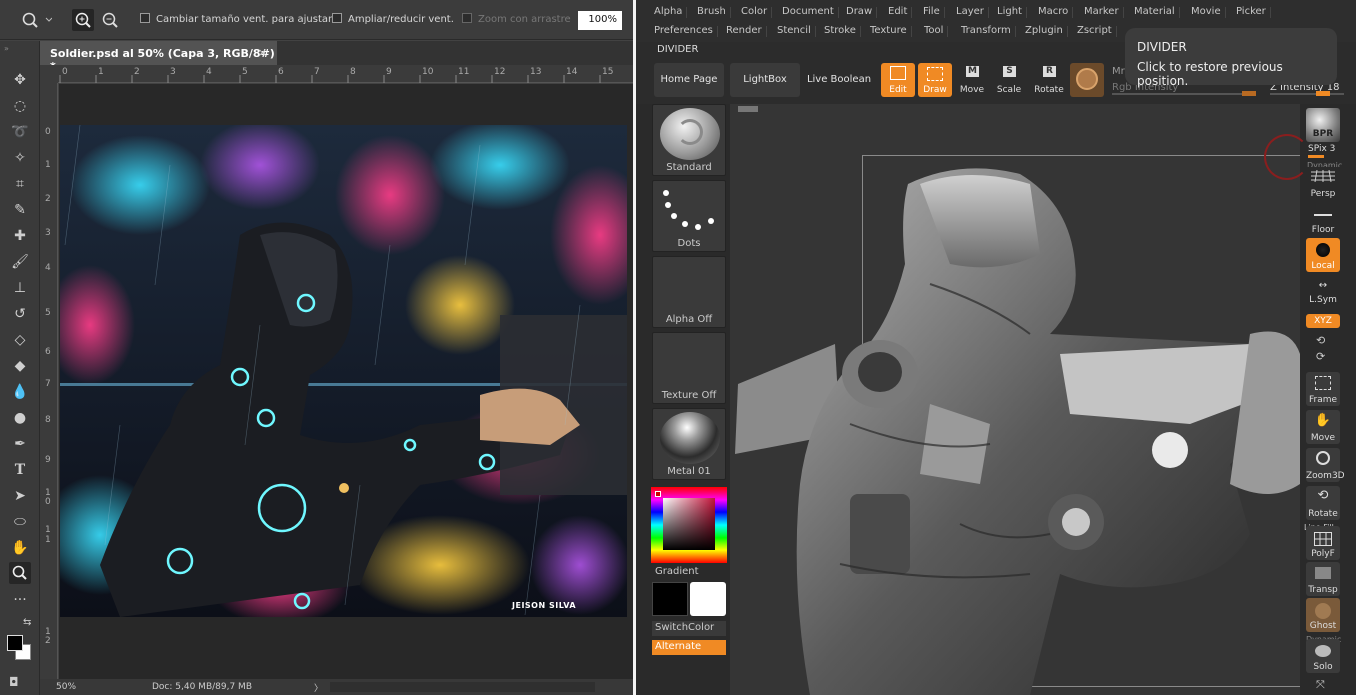  Describe the element at coordinates (689, 525) in the screenshot. I see `color-picker` at that location.